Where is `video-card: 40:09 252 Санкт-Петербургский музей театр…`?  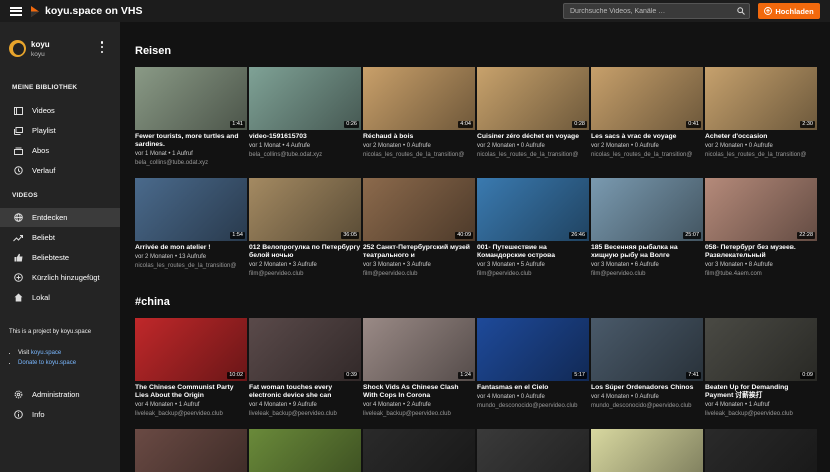 video-card: 40:09 252 Санкт-Петербургский музей театр… is located at coordinates (419, 228).